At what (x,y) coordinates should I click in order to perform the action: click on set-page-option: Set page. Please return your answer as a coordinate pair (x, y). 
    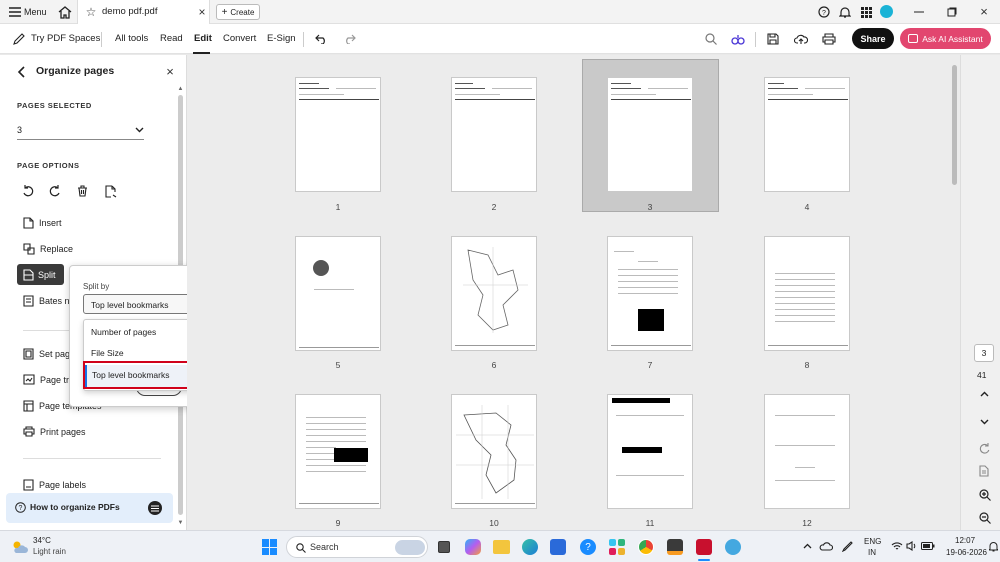
    Looking at the image, I should click on (49, 354).